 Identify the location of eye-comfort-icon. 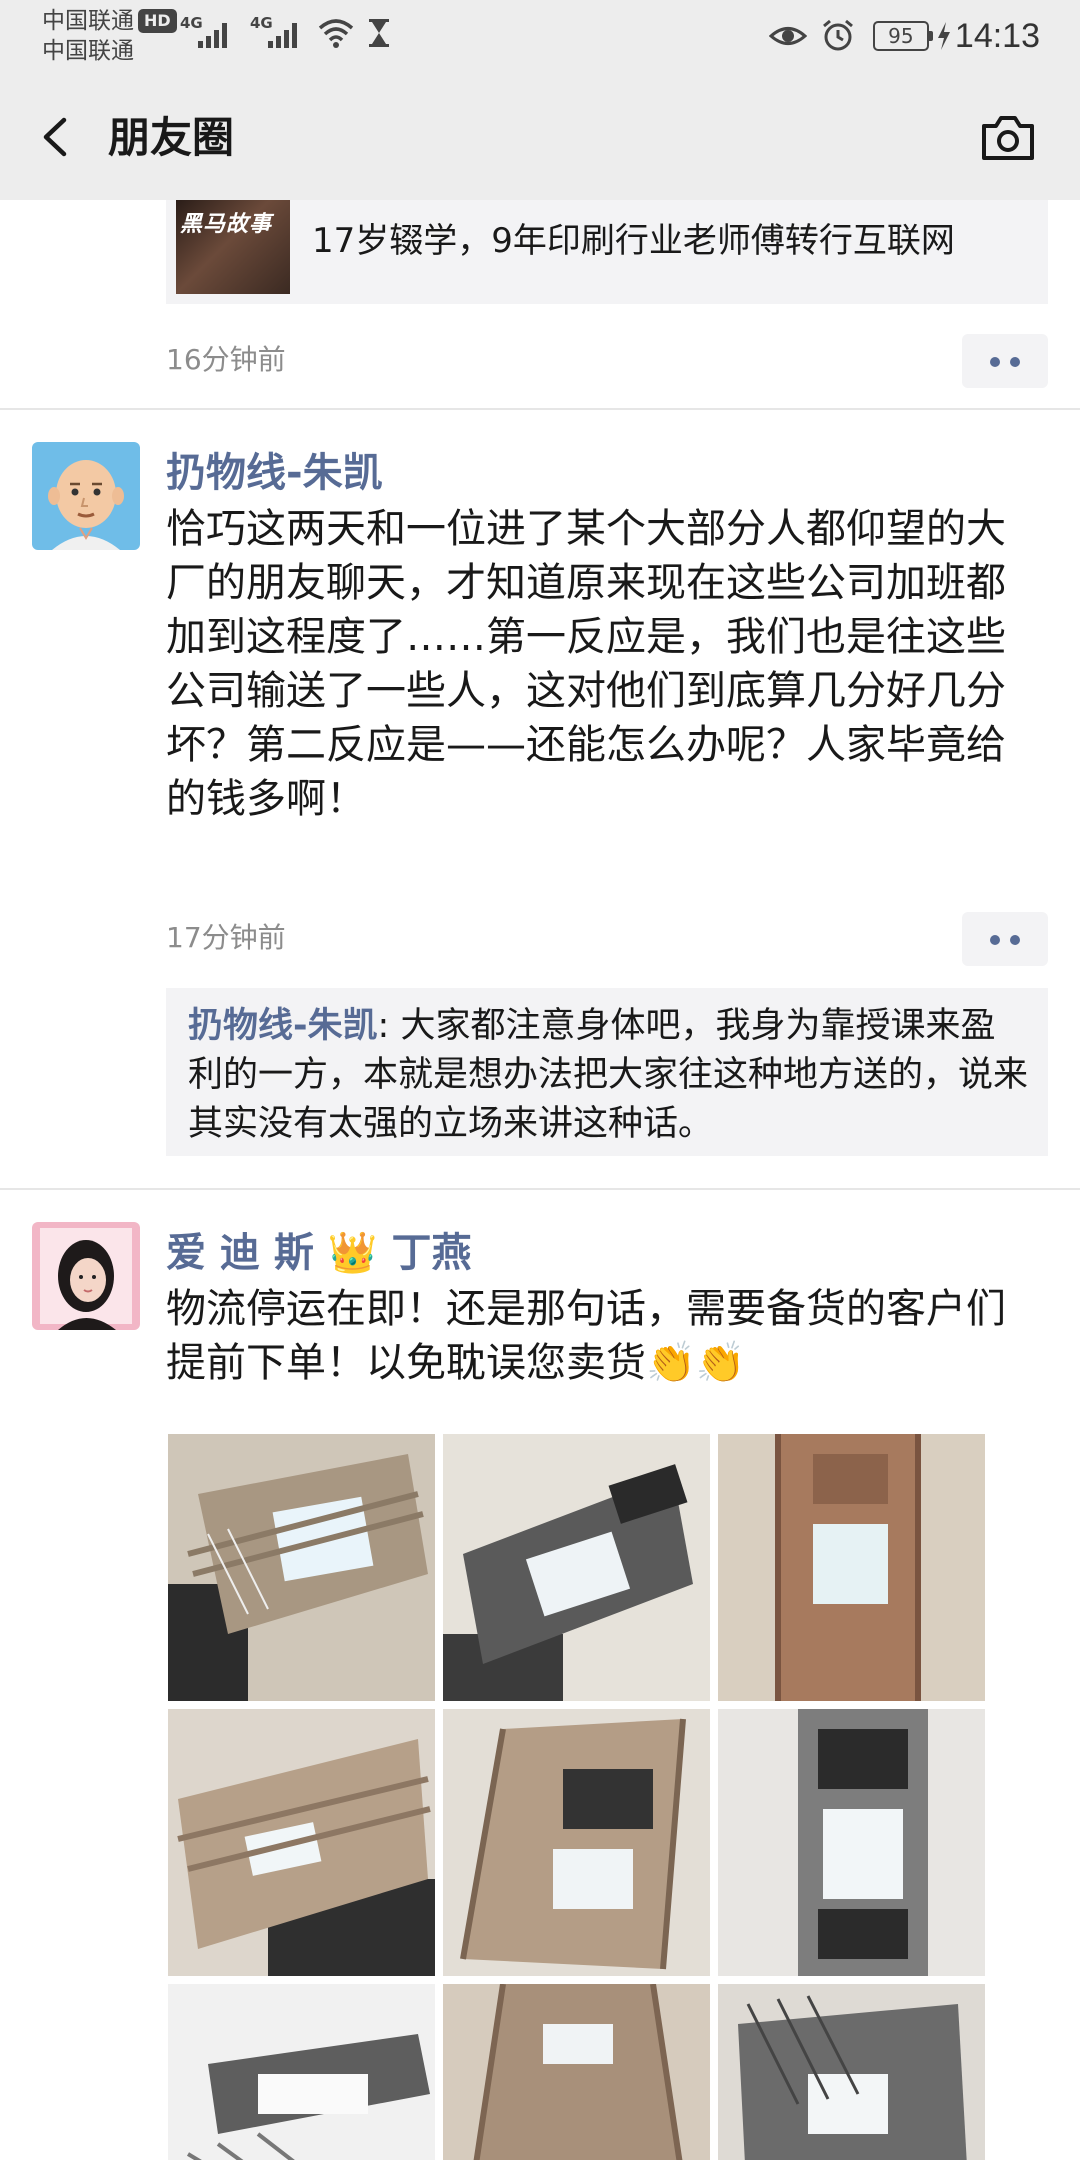
(787, 36).